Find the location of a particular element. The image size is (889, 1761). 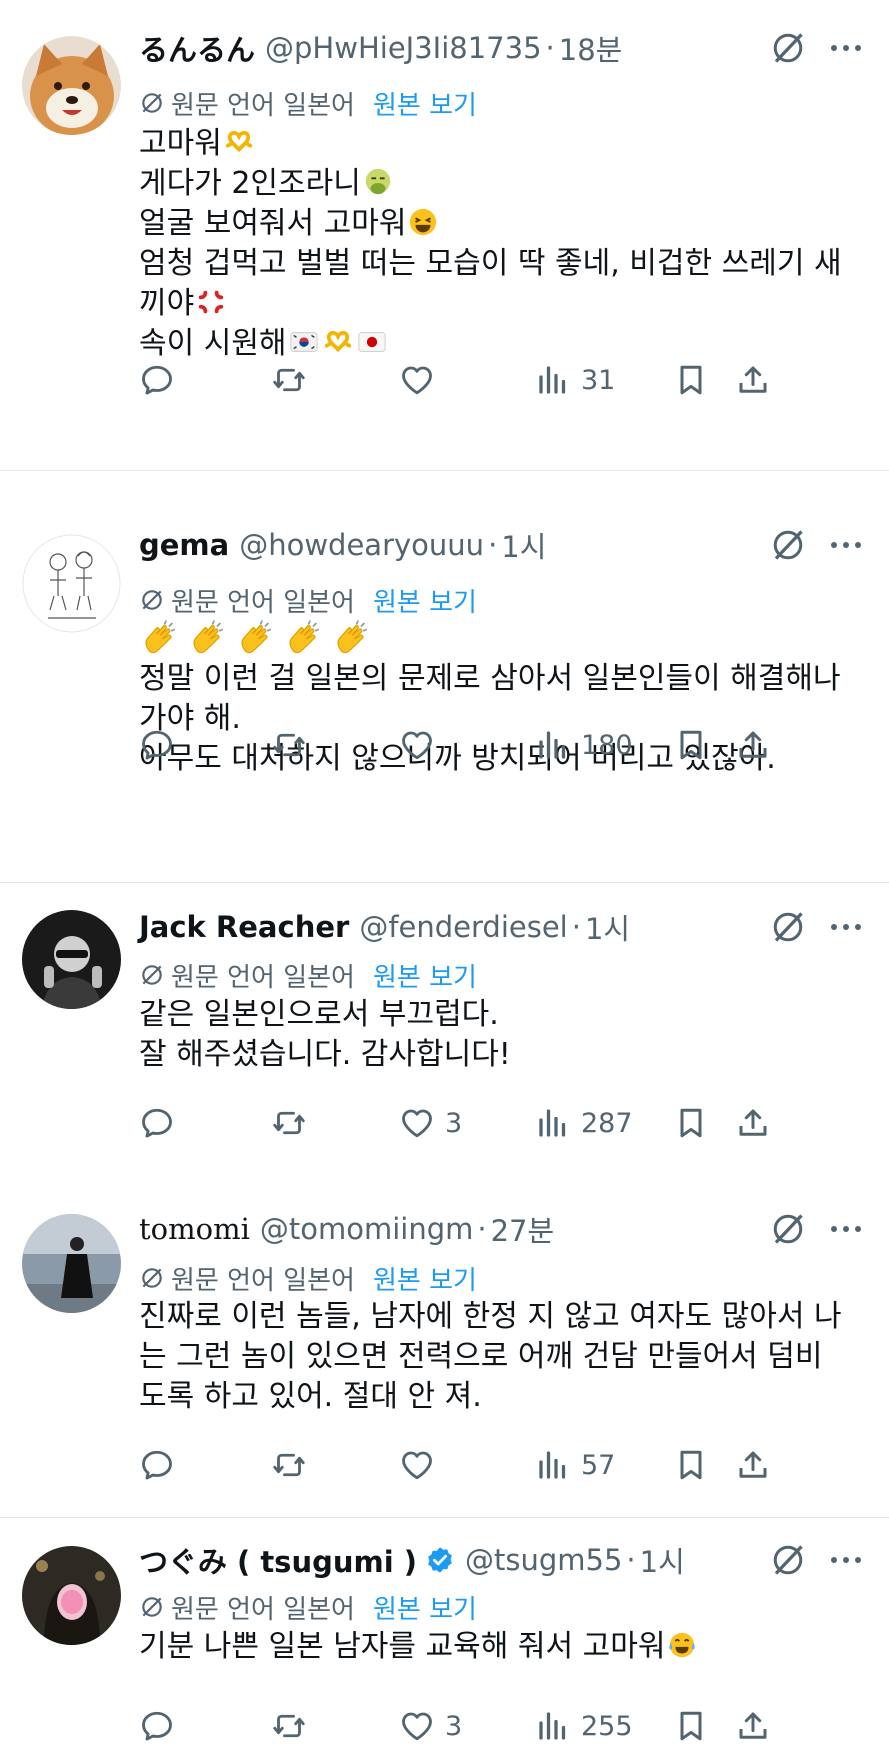

tweet-text: 같은 일본인으로서 부끄럽다. 잘 해주셨습니다. 감사합니다! is located at coordinates (506, 1035).